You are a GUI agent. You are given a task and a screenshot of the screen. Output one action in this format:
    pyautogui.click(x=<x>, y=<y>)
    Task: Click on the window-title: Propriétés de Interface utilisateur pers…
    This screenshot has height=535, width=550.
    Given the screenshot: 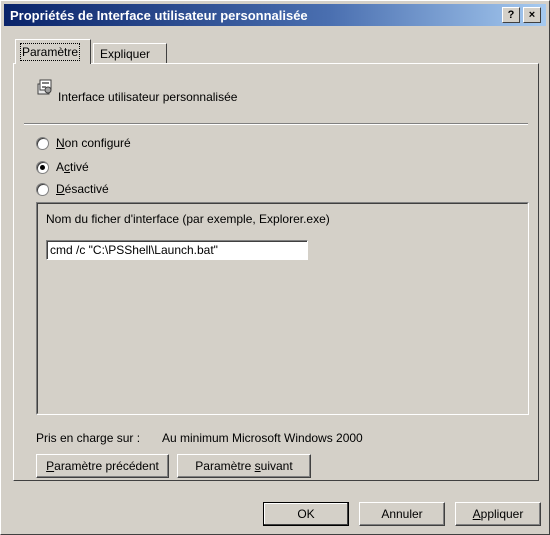 What is the action you would take?
    pyautogui.click(x=159, y=15)
    